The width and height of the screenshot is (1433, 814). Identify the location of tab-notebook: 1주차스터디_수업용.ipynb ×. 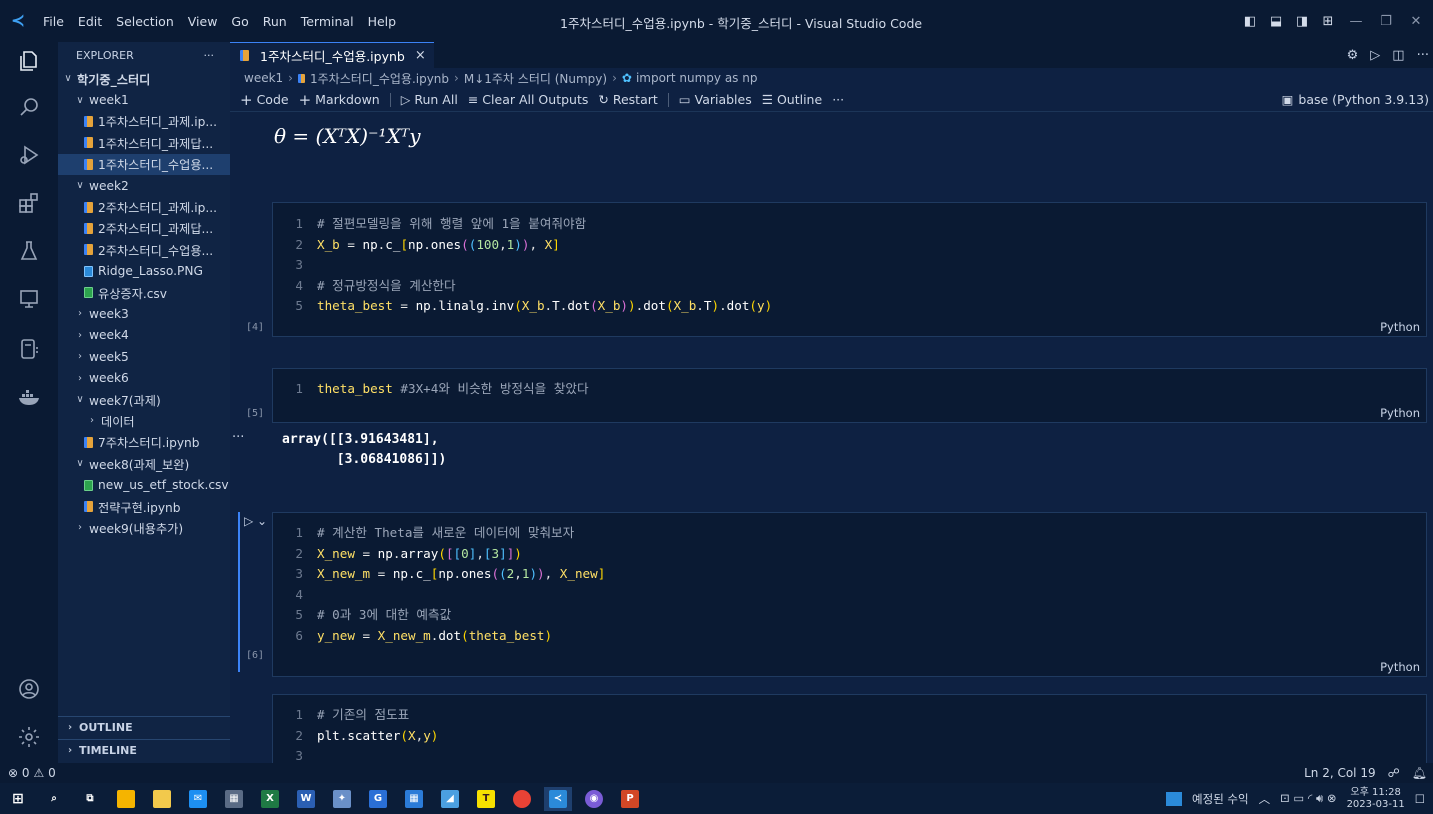
(332, 55).